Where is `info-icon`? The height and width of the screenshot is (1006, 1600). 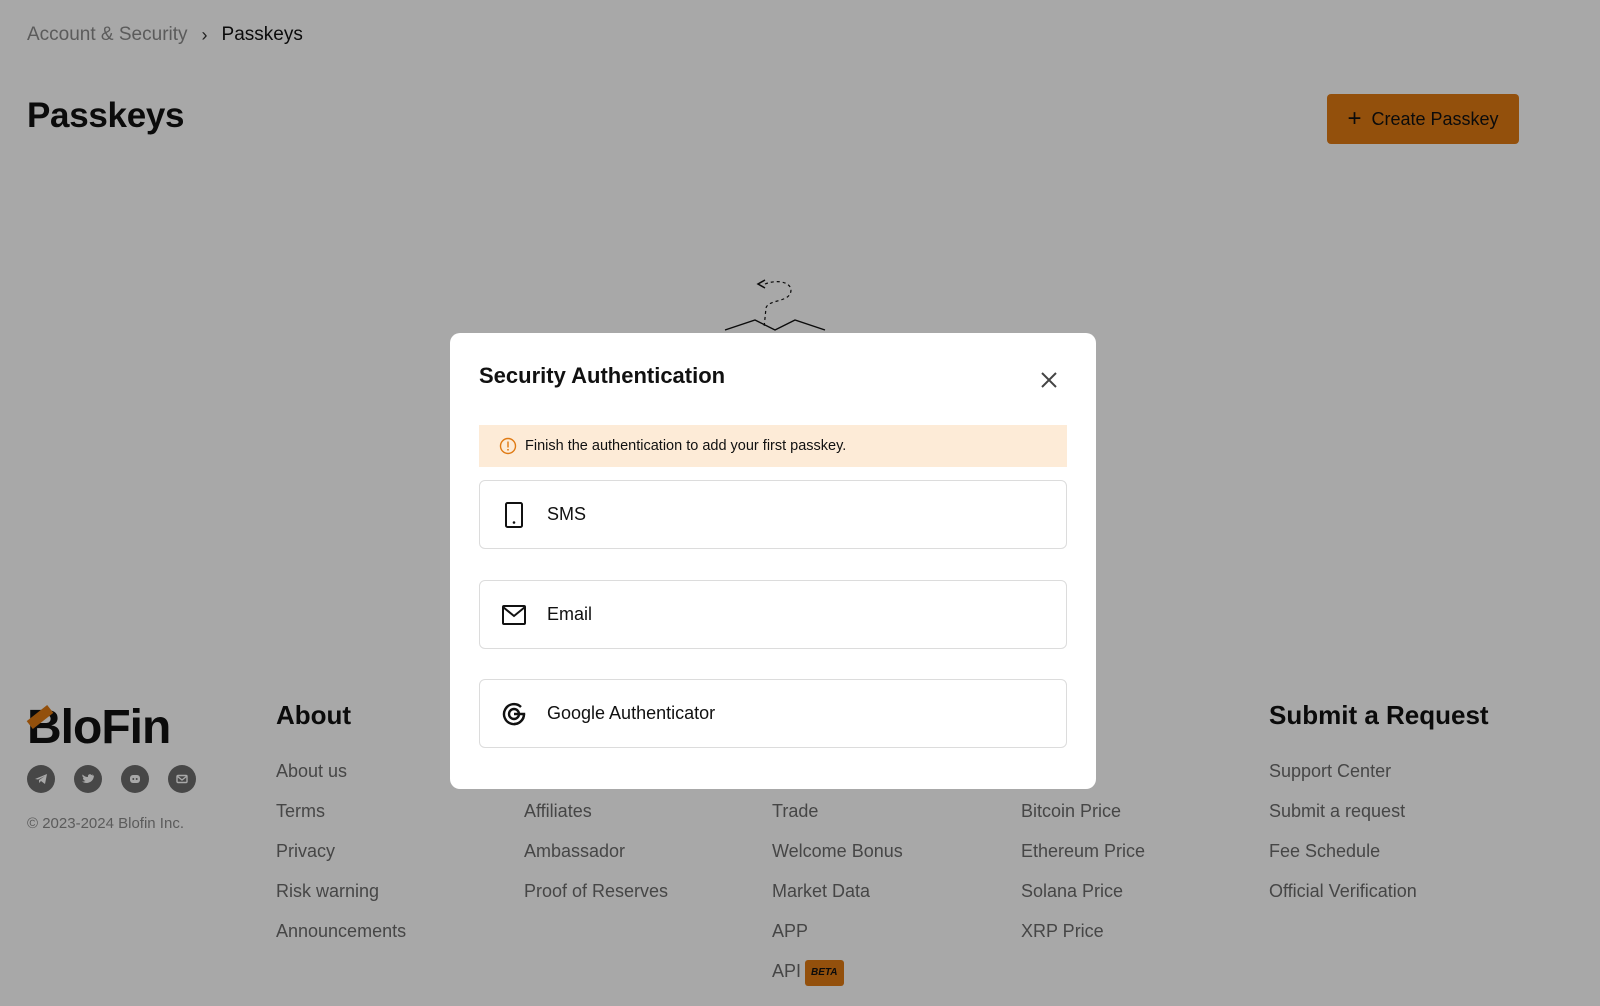
info-icon is located at coordinates (508, 446).